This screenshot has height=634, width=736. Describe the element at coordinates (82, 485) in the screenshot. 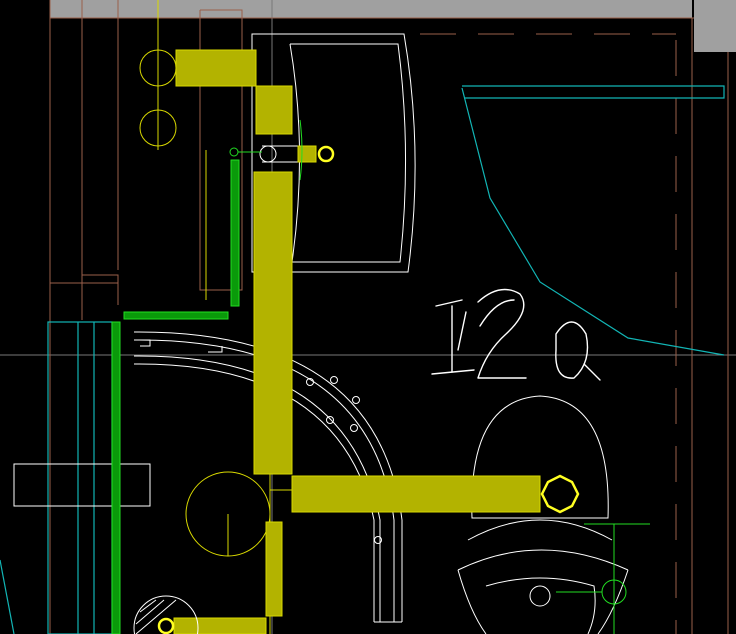

I see `bench-rectangle` at that location.